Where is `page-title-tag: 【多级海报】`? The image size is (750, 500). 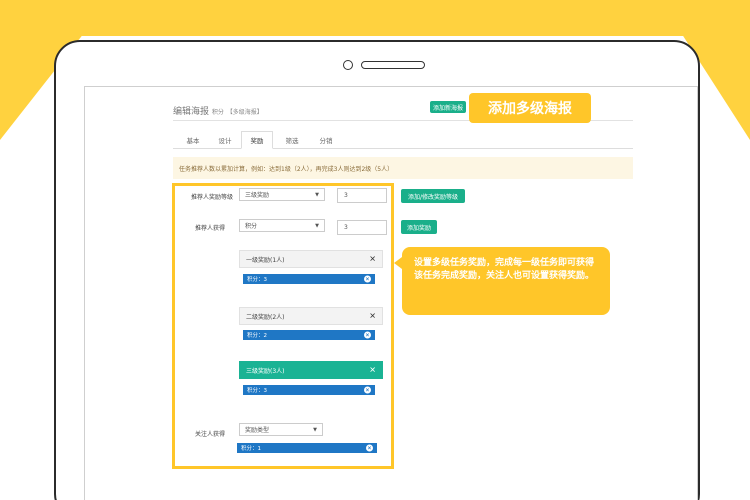
page-title-tag: 【多级海报】 is located at coordinates (244, 112).